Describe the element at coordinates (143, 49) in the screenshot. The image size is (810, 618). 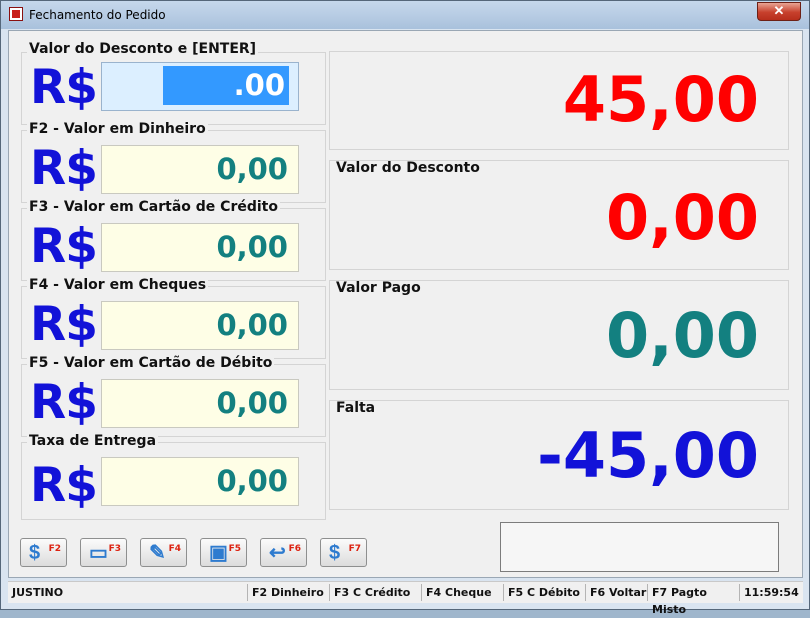
I see `discount-label: Valor do Desconto e [ENTER]` at that location.